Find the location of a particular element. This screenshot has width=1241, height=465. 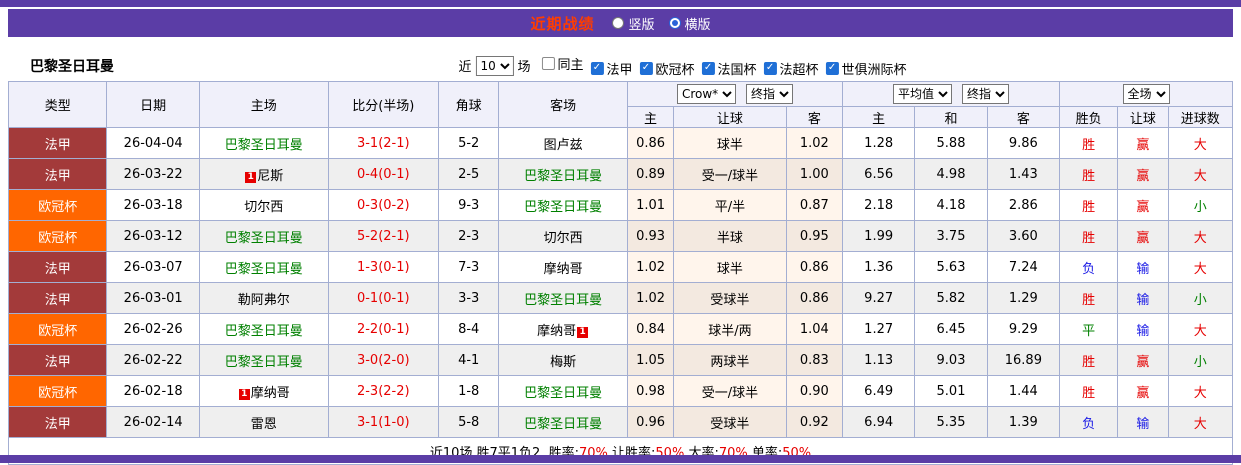

cell-avg-away: 1.43 is located at coordinates (1023, 174).